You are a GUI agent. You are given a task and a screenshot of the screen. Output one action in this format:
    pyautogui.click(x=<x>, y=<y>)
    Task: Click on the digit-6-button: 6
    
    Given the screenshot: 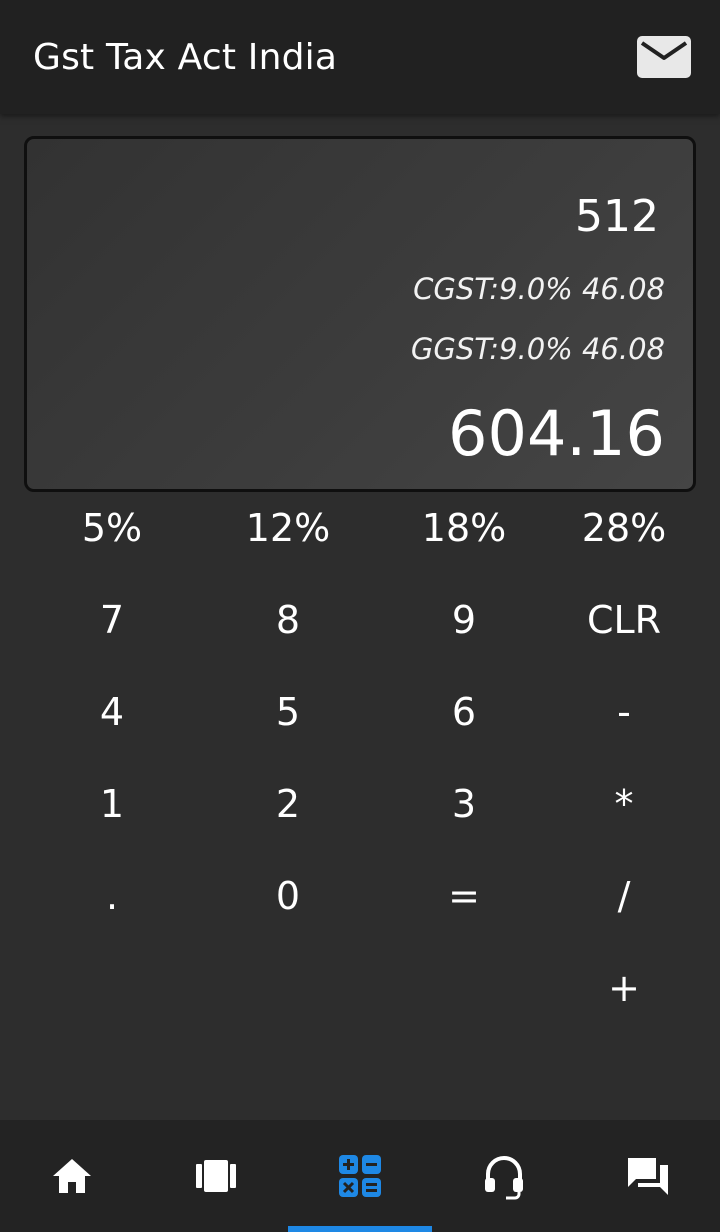 What is the action you would take?
    pyautogui.click(x=464, y=712)
    